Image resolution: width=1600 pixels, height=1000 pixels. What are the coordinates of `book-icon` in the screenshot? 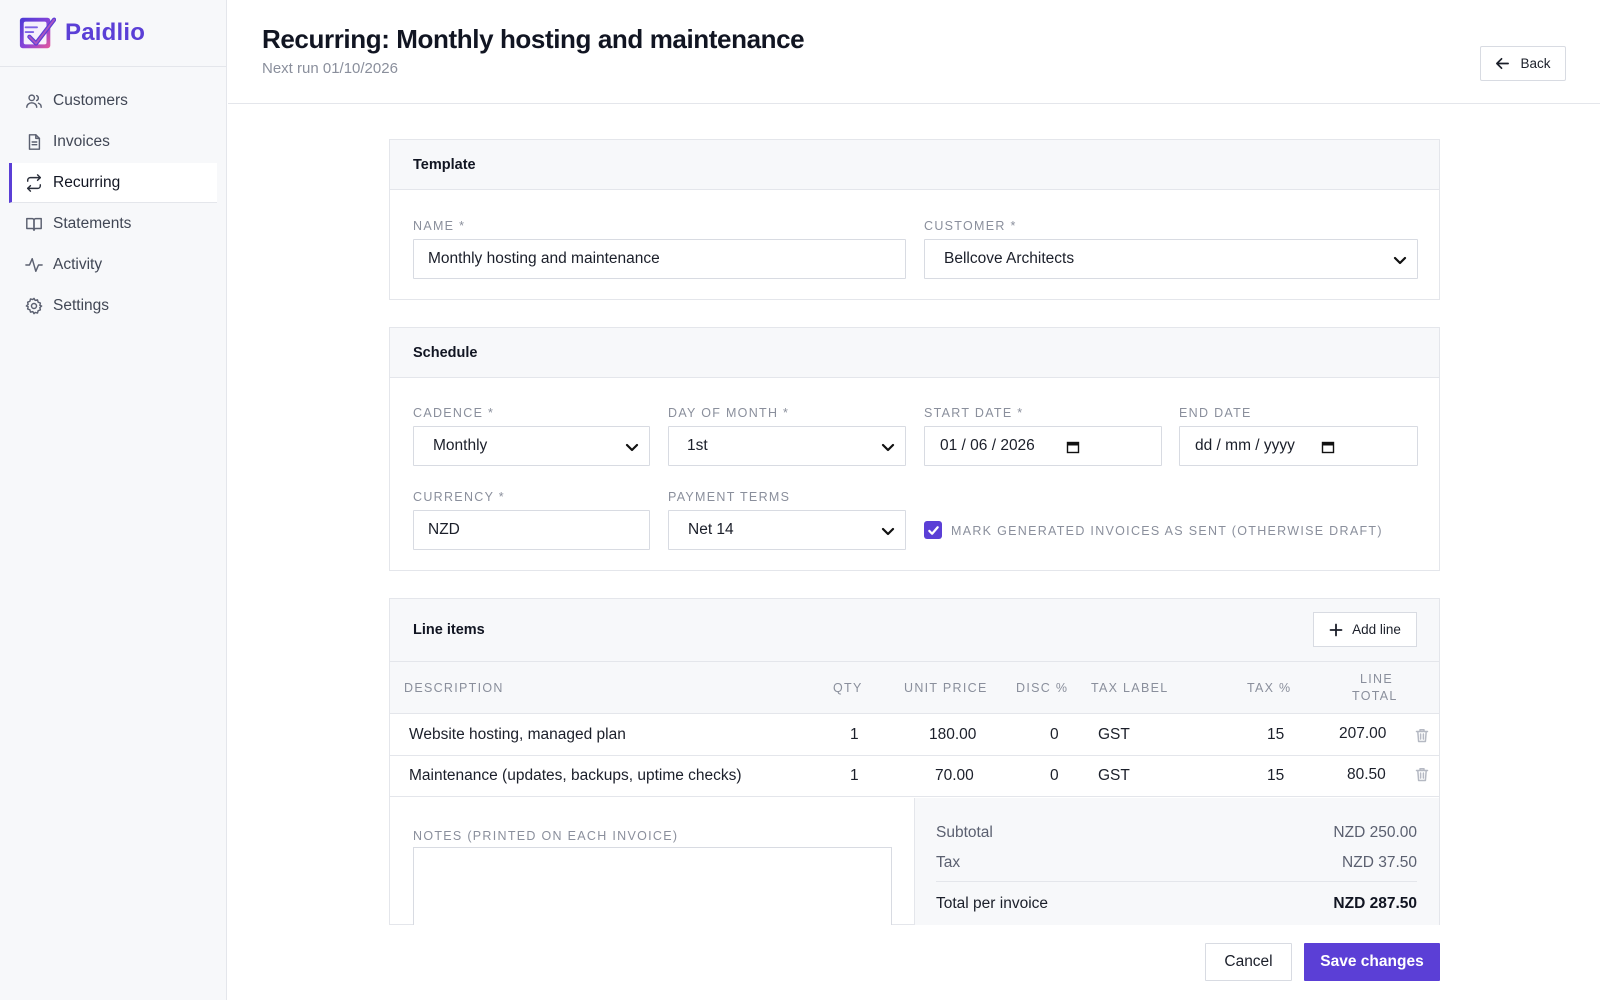 It's located at (34, 224).